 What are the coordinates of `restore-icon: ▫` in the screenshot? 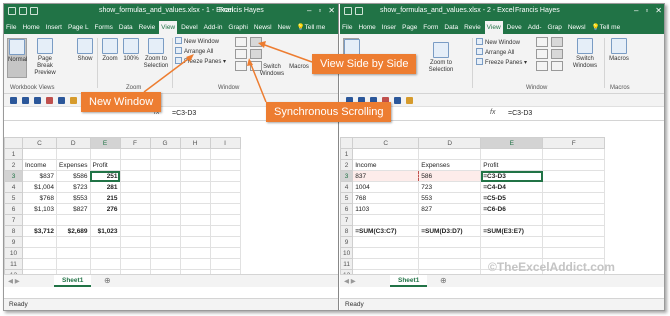 It's located at (646, 10).